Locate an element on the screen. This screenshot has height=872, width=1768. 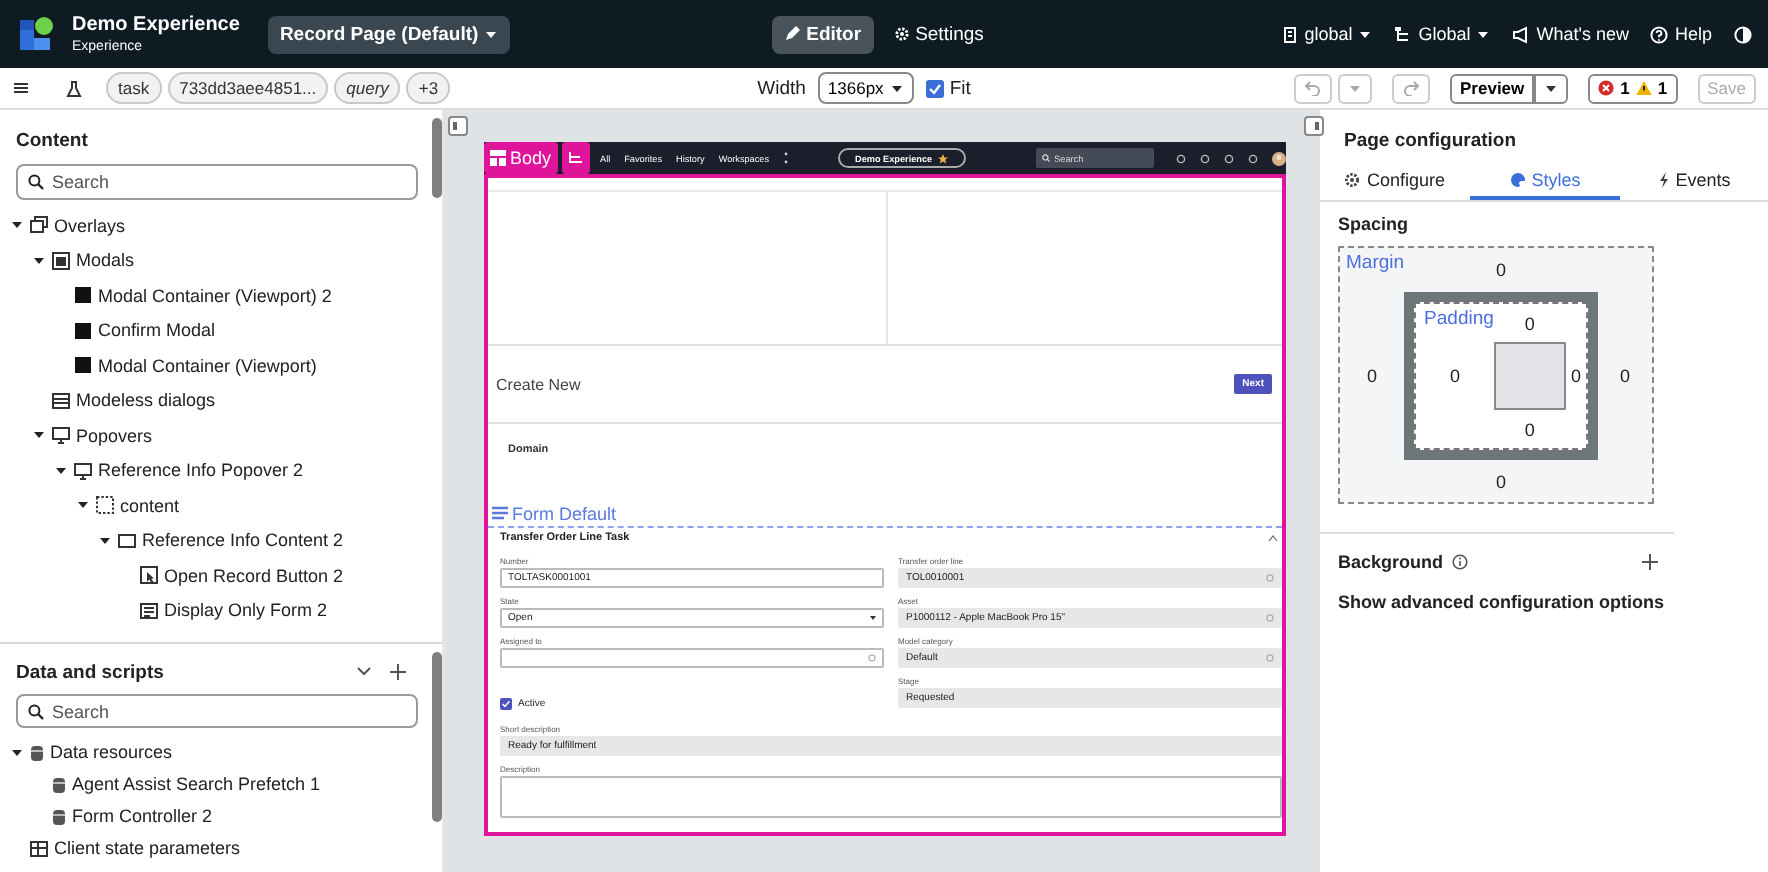
page-menu: Record Page (Default) is located at coordinates (389, 34).